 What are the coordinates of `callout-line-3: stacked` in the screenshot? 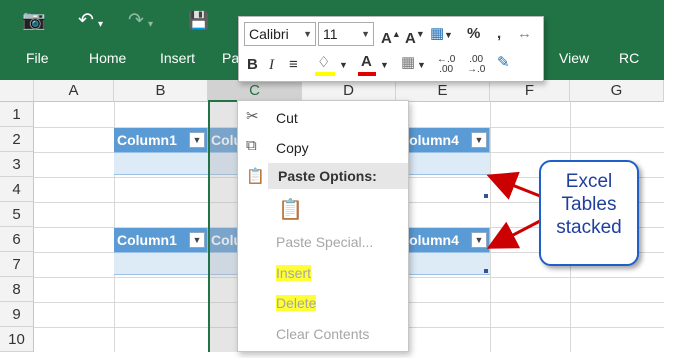 It's located at (589, 227).